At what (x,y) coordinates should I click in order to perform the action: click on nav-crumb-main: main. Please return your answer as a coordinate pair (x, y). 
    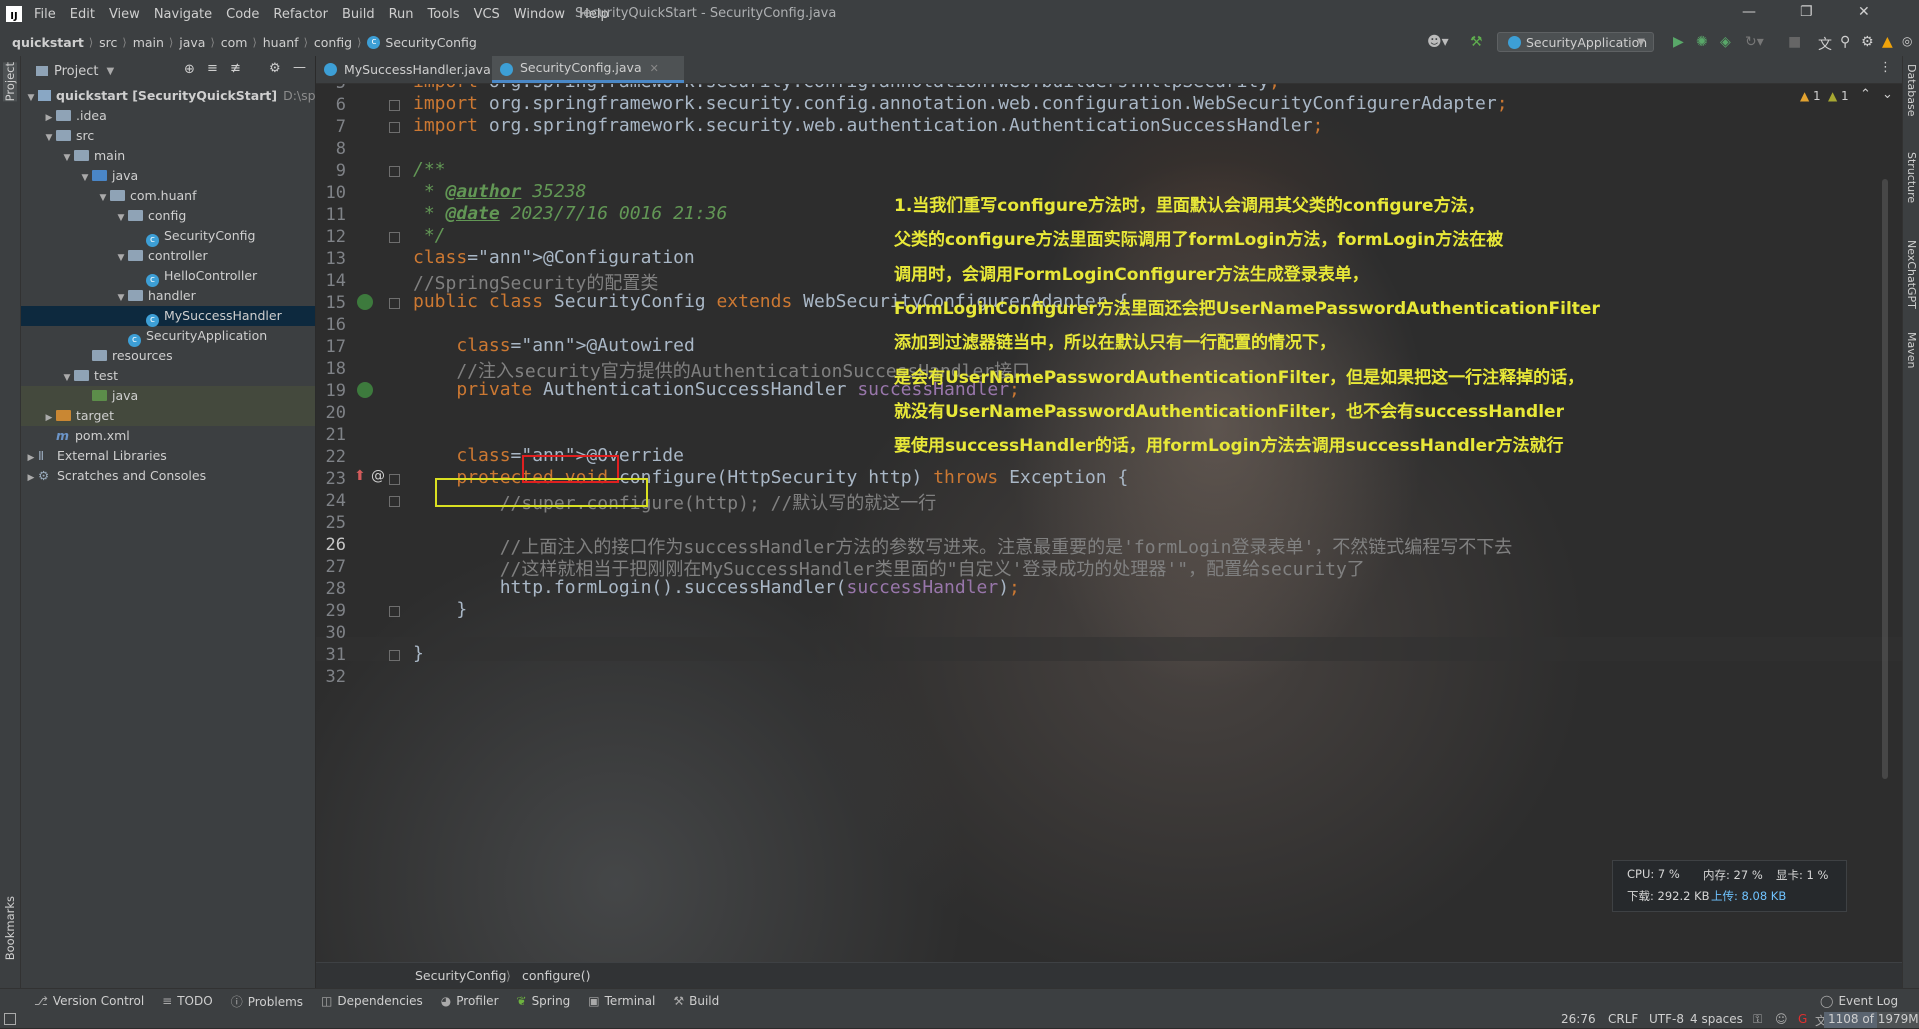
    Looking at the image, I should click on (148, 42).